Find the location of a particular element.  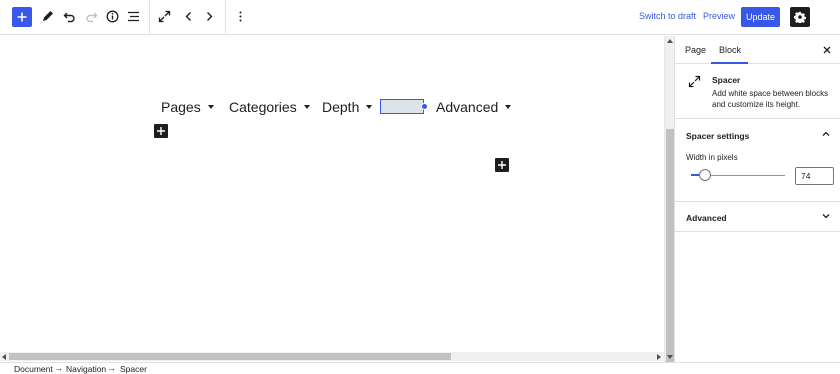

breadcrumb: Document → Navigation → Spacer is located at coordinates (420, 368).